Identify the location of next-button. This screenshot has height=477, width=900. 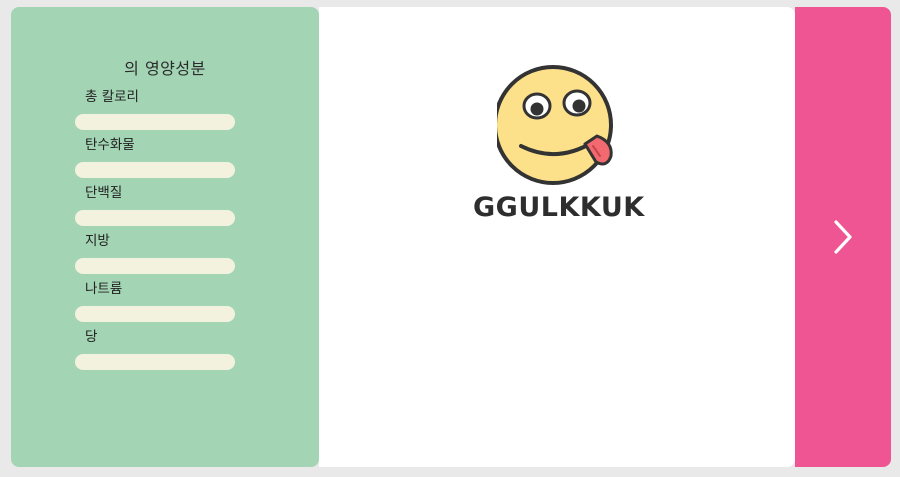
(843, 237).